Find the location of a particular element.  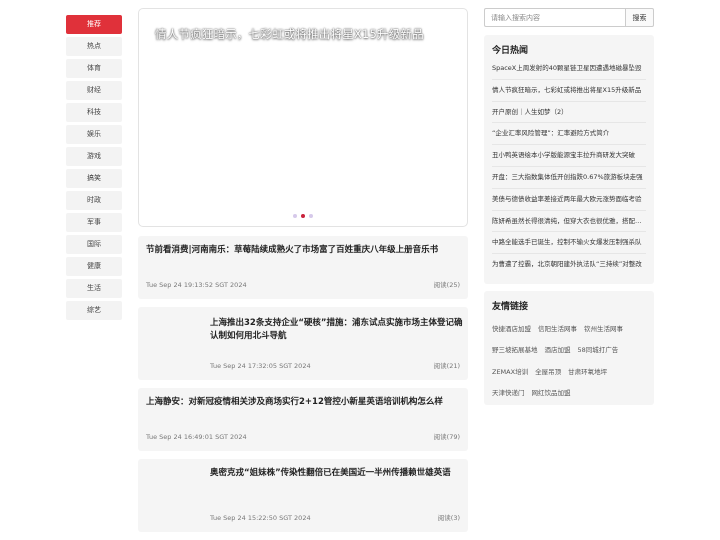

hot-news-item: 为曹遭了控霸，北京朝阳建外执法队“三持续”对整改 is located at coordinates (569, 265).